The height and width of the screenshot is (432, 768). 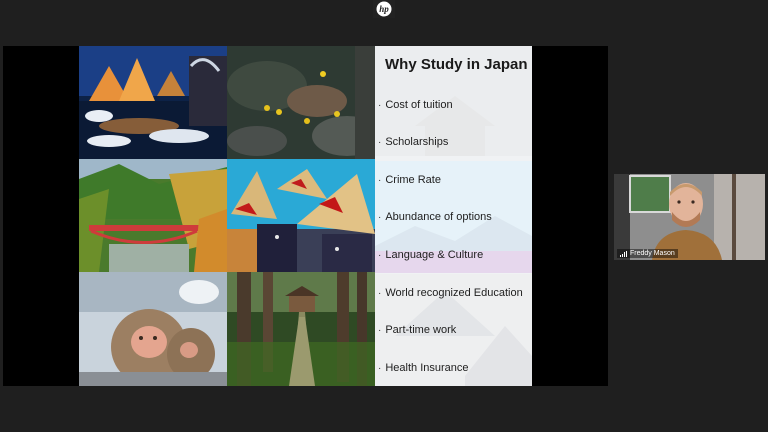 What do you see at coordinates (421, 330) in the screenshot?
I see `bullet-text: Part-time work` at bounding box center [421, 330].